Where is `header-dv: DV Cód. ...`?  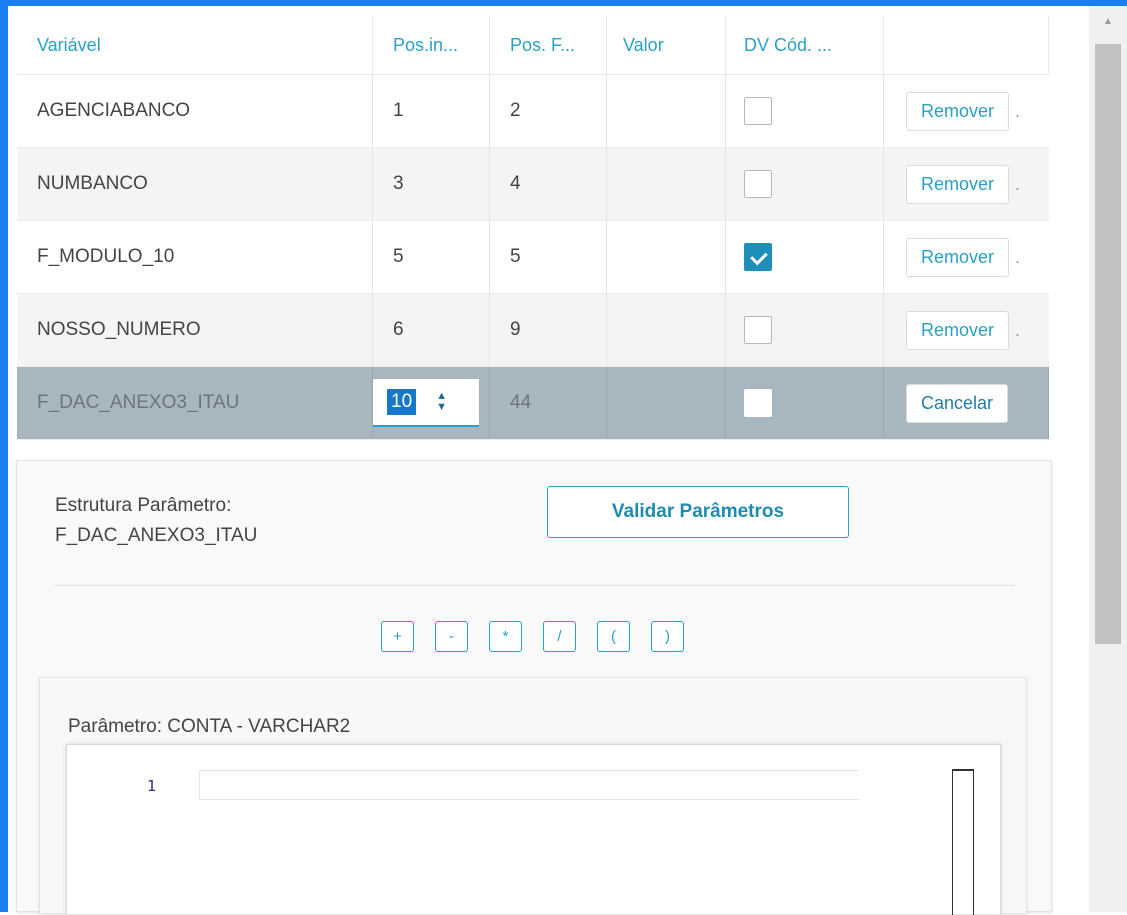
header-dv: DV Cód. ... is located at coordinates (805, 45).